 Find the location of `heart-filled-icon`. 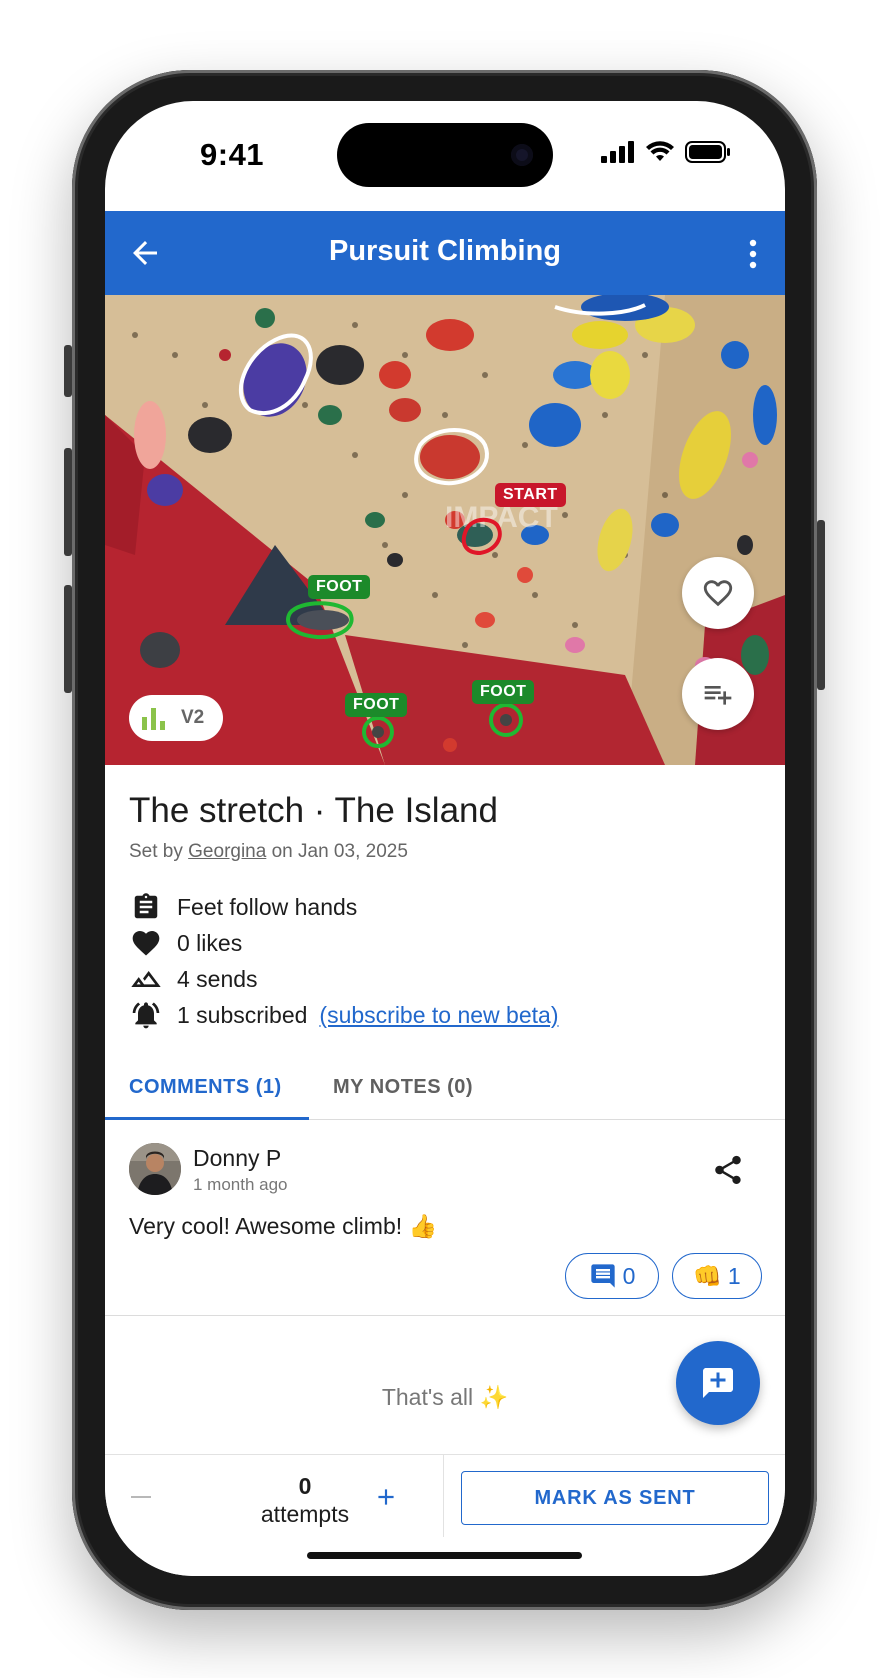

heart-filled-icon is located at coordinates (146, 943).